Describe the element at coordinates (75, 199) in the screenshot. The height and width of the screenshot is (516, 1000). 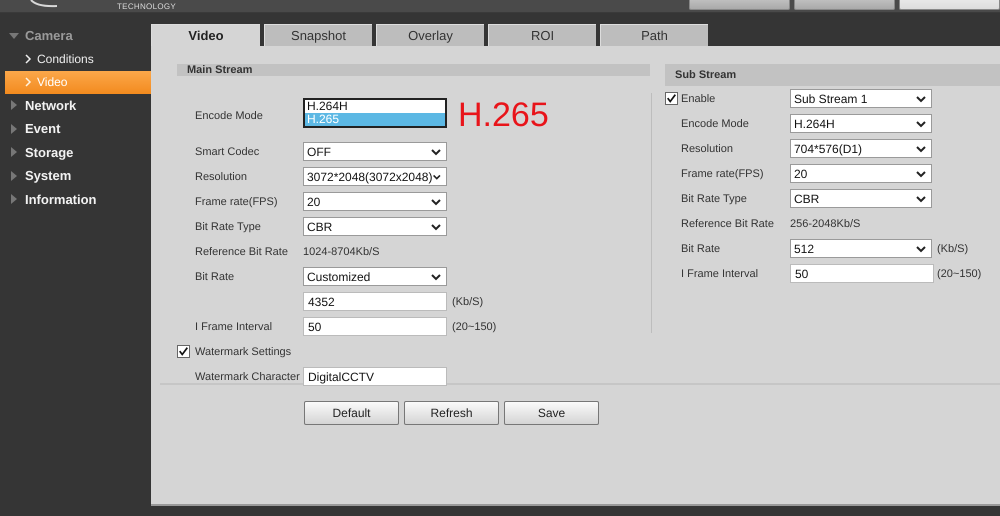
I see `sidebar-item: Information` at that location.